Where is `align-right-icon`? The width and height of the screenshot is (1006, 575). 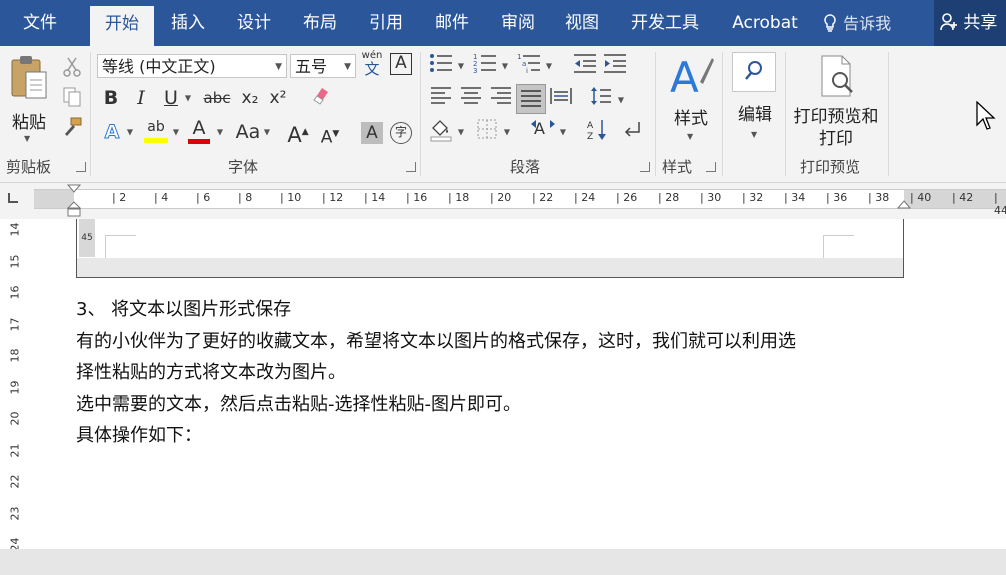
align-right-icon is located at coordinates (501, 100).